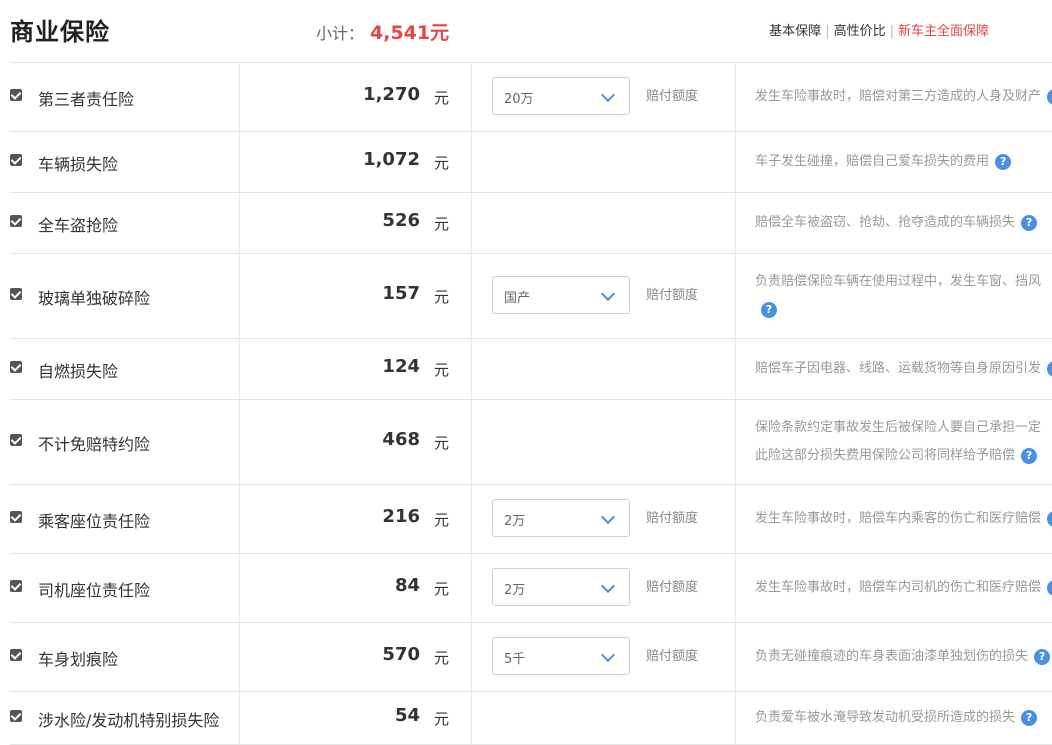 Image resolution: width=1052 pixels, height=745 pixels. I want to click on coverage-description: 车子发生碰撞，赔偿自己爱车损失的费用?, so click(903, 162).